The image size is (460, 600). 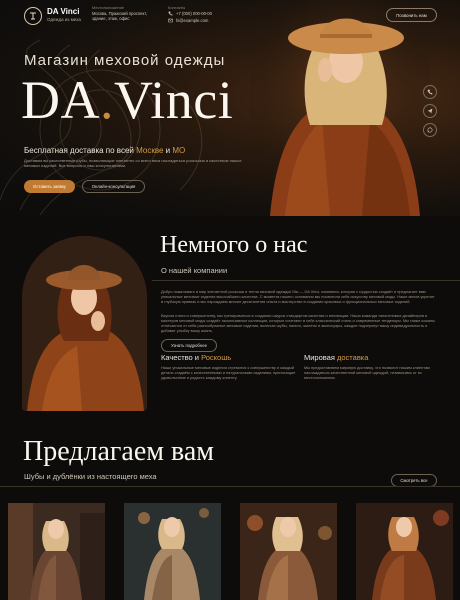 What do you see at coordinates (353, 357) in the screenshot?
I see `feature-delivery-word: доставка` at bounding box center [353, 357].